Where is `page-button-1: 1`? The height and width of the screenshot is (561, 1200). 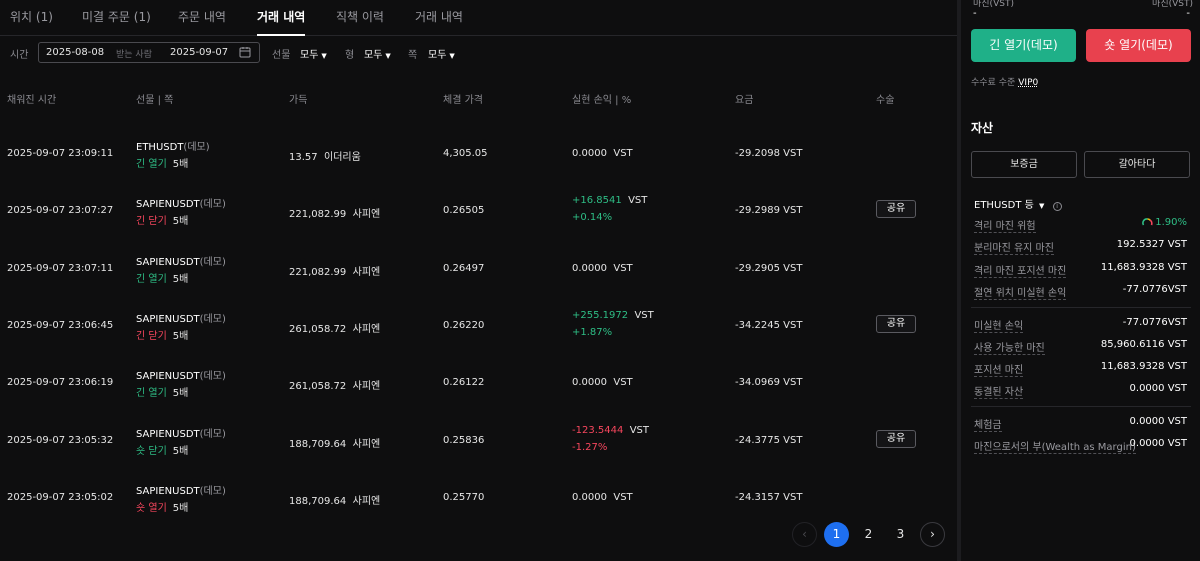
page-button-1: 1 is located at coordinates (836, 534).